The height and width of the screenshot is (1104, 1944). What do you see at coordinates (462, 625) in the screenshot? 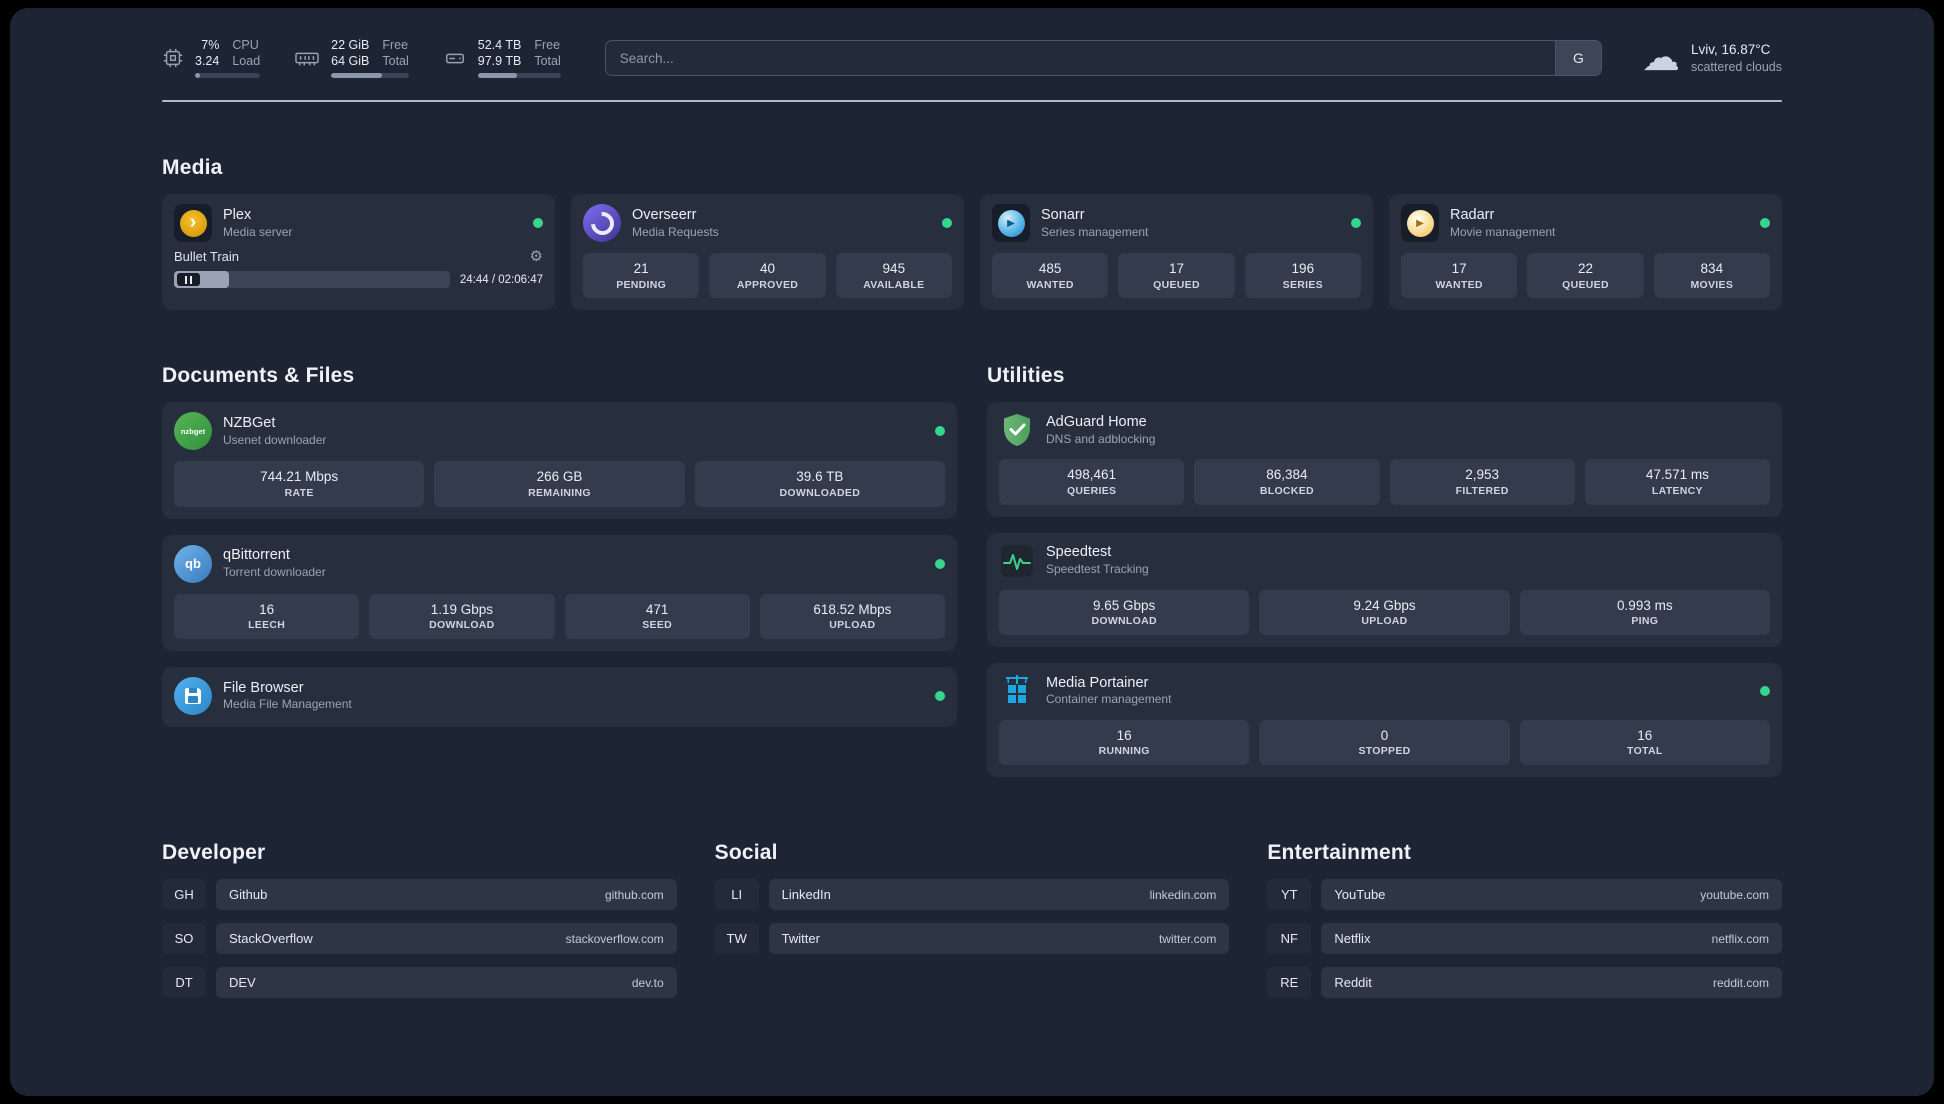
I see `stat-label: DOWNLOAD` at bounding box center [462, 625].